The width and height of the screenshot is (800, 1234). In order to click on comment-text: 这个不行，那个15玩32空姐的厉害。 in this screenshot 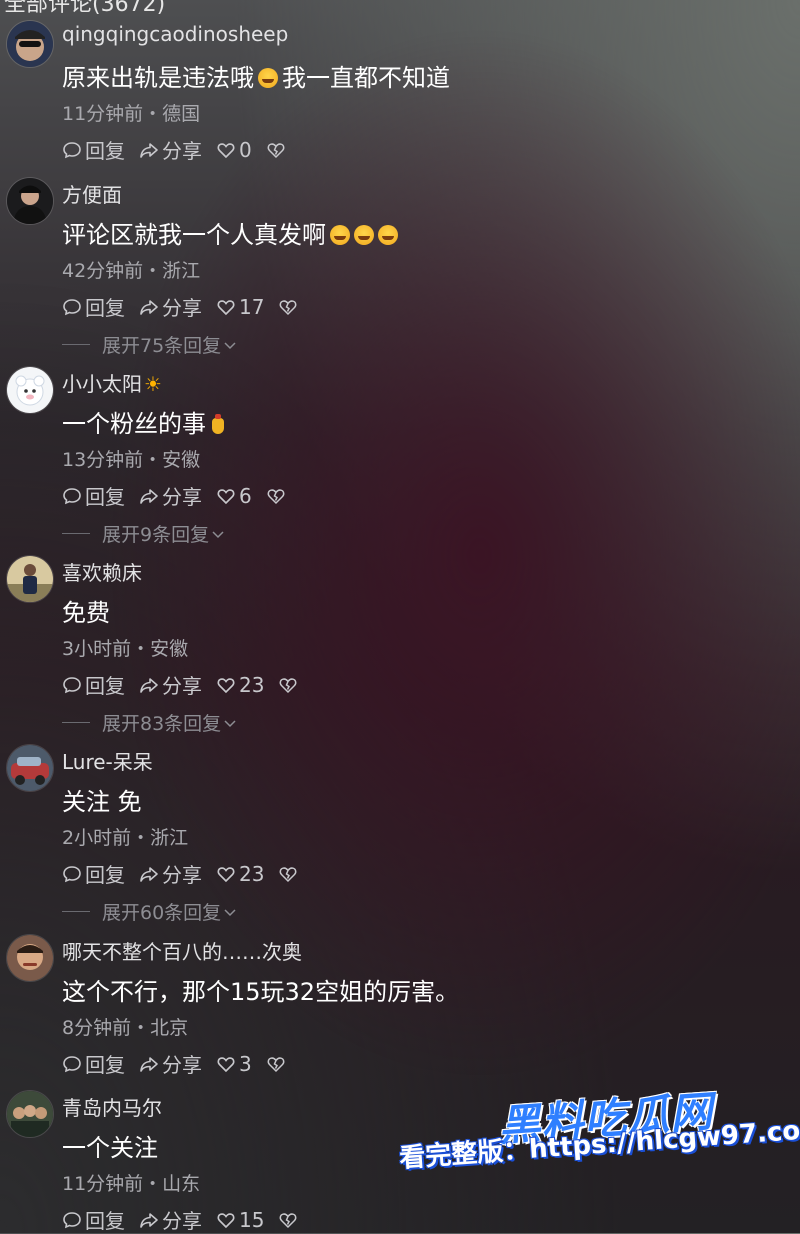, I will do `click(261, 992)`.